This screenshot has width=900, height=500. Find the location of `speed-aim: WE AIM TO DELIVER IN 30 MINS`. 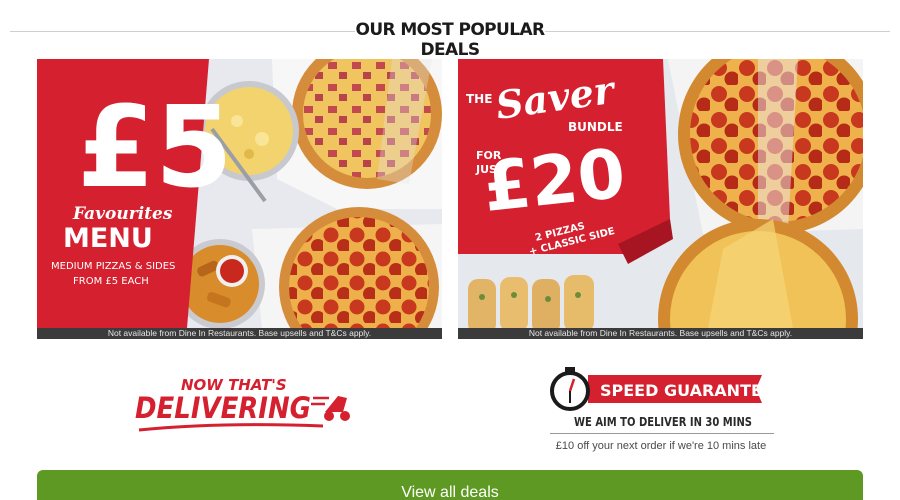

speed-aim: WE AIM TO DELIVER IN 30 MINS is located at coordinates (663, 422).